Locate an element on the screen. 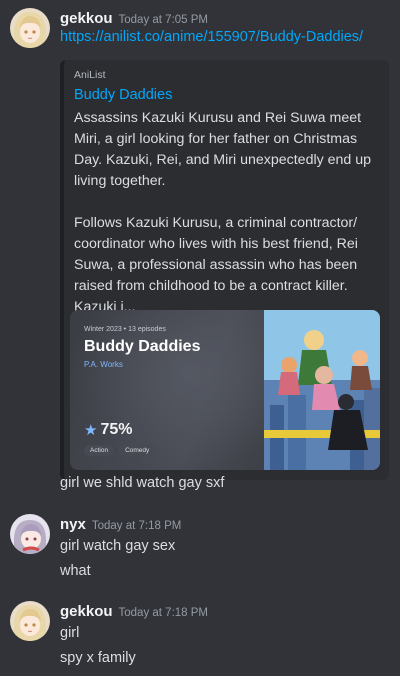 The width and height of the screenshot is (400, 676). message-header: nyx Today at 7:18 PM is located at coordinates (120, 525).